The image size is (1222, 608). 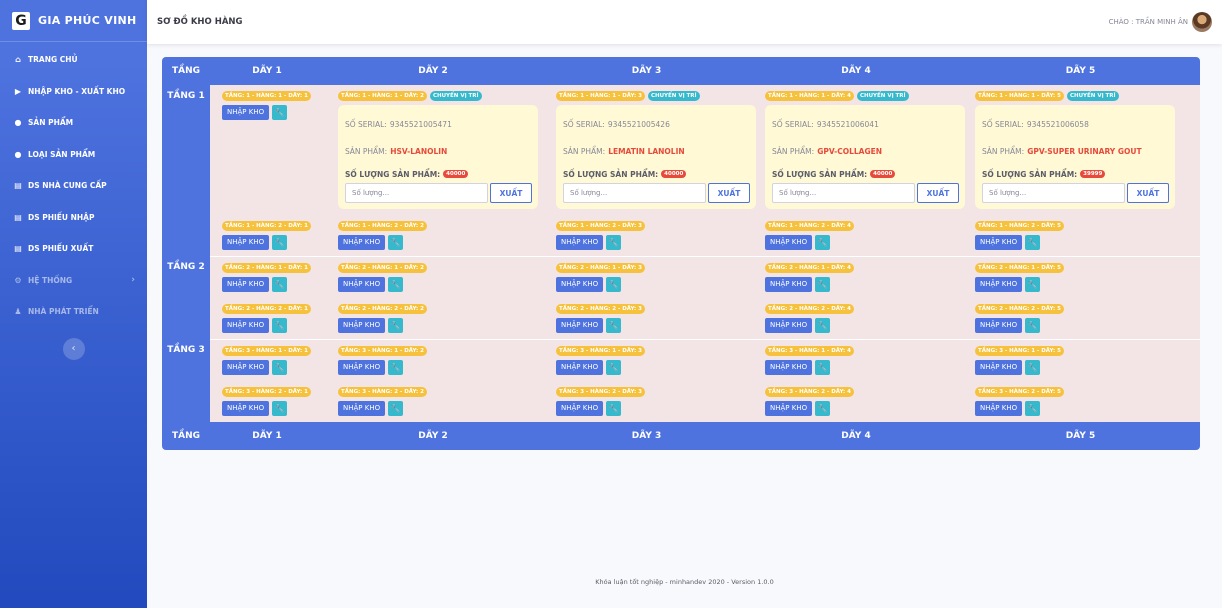 I want to click on sidebar-item: ● SẢN PHẨM, so click(x=73, y=123).